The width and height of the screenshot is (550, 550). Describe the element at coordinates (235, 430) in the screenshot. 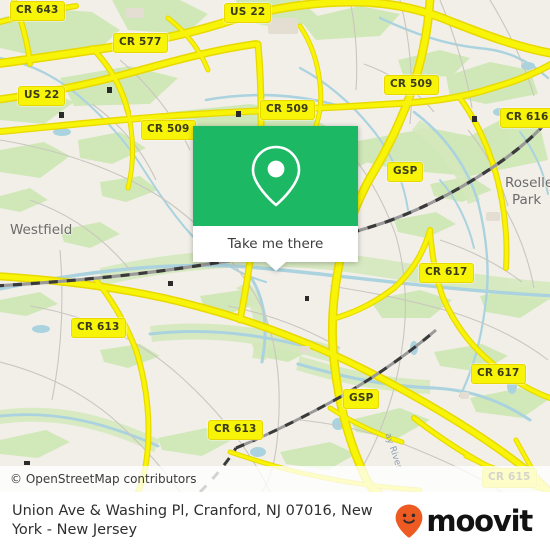

I see `road-shield-cr-613-b: CR 613` at that location.